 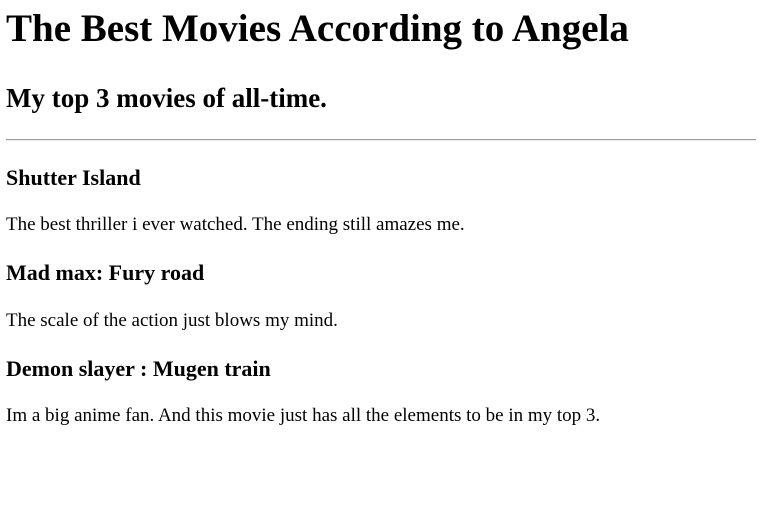 I want to click on divider, so click(x=381, y=140).